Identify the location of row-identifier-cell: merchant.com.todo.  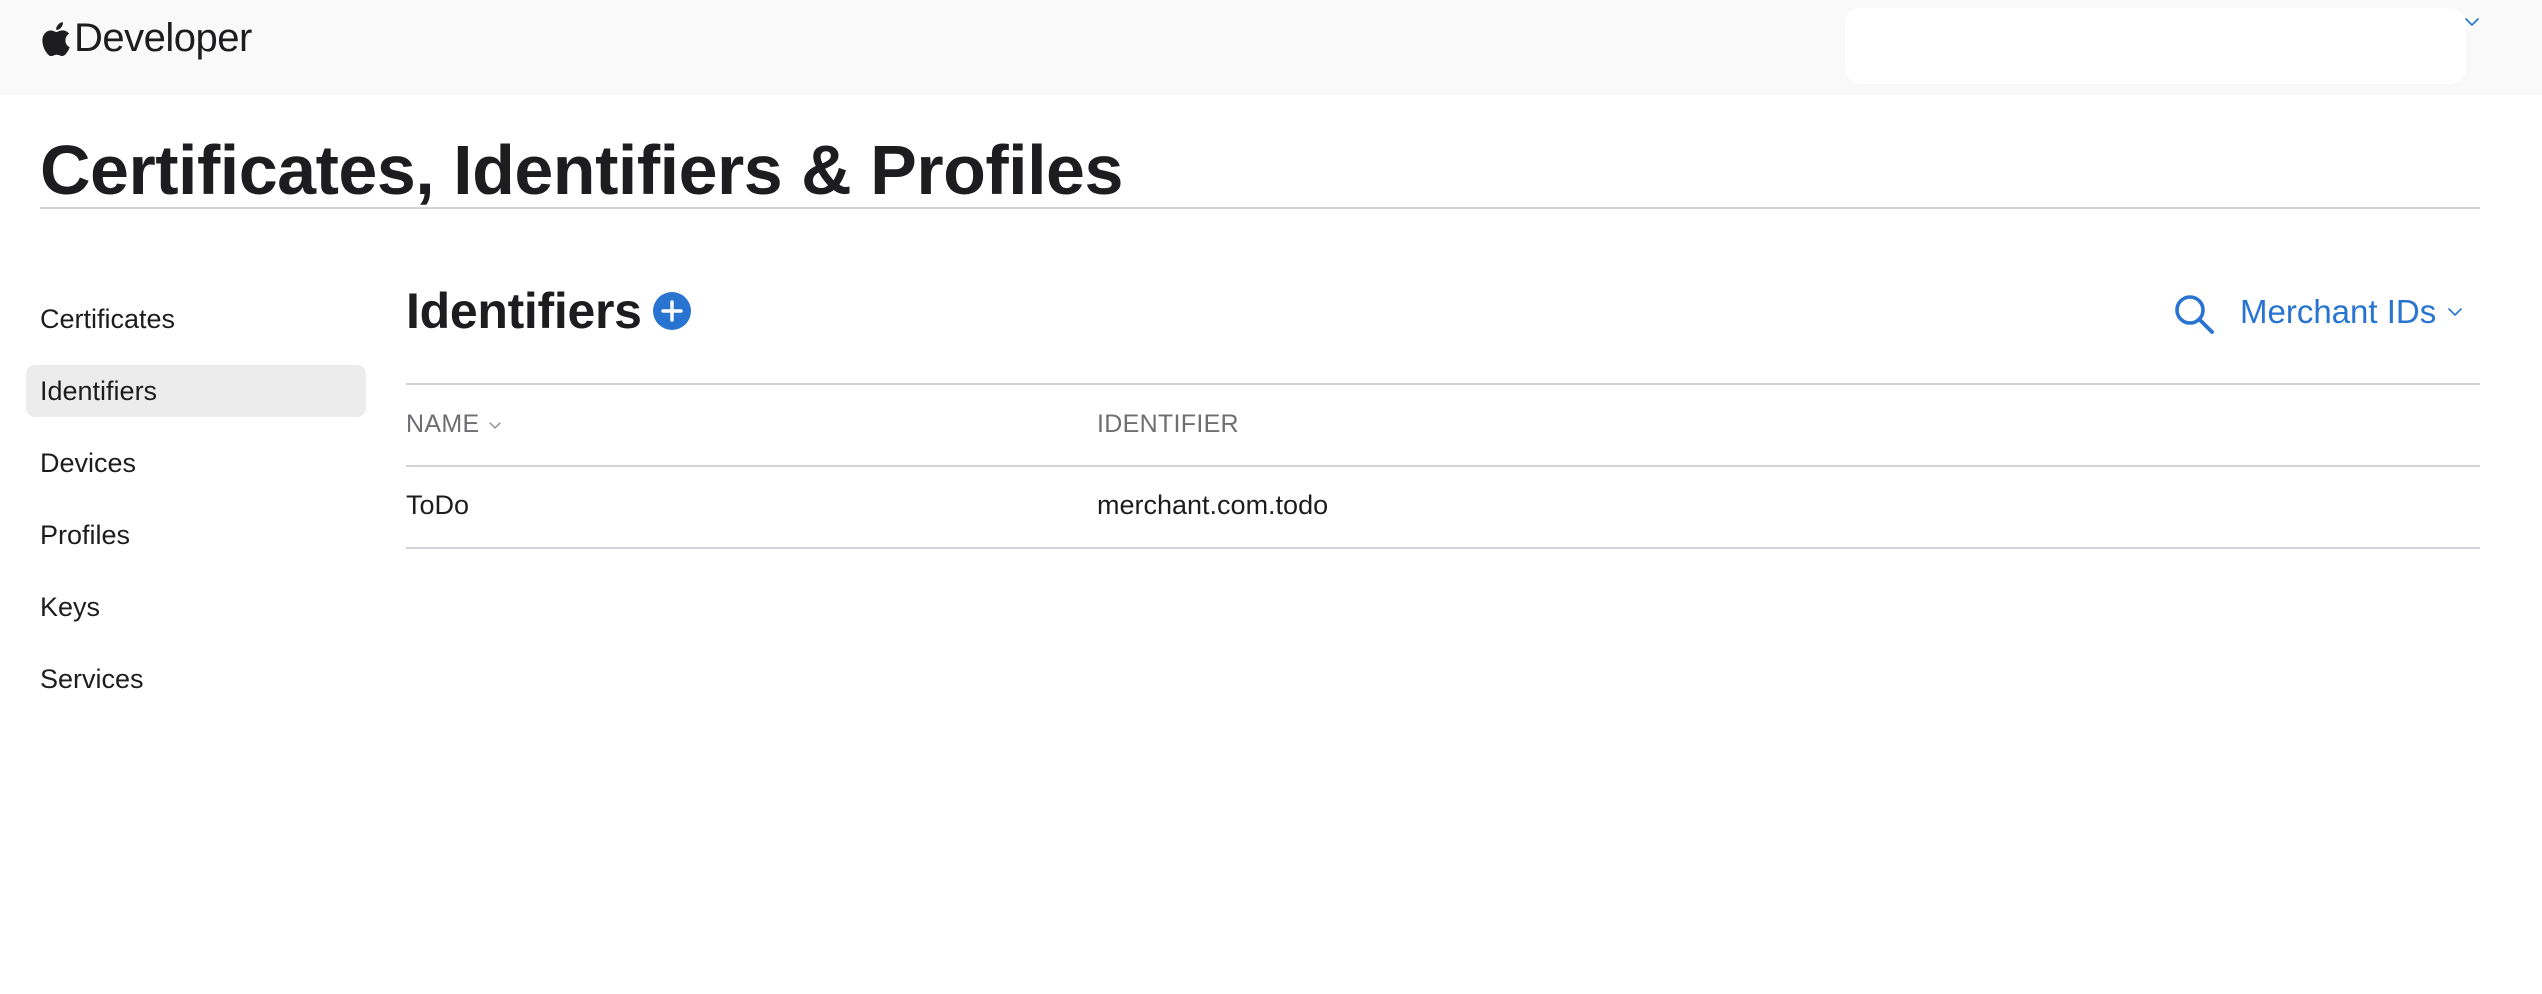
(1212, 505).